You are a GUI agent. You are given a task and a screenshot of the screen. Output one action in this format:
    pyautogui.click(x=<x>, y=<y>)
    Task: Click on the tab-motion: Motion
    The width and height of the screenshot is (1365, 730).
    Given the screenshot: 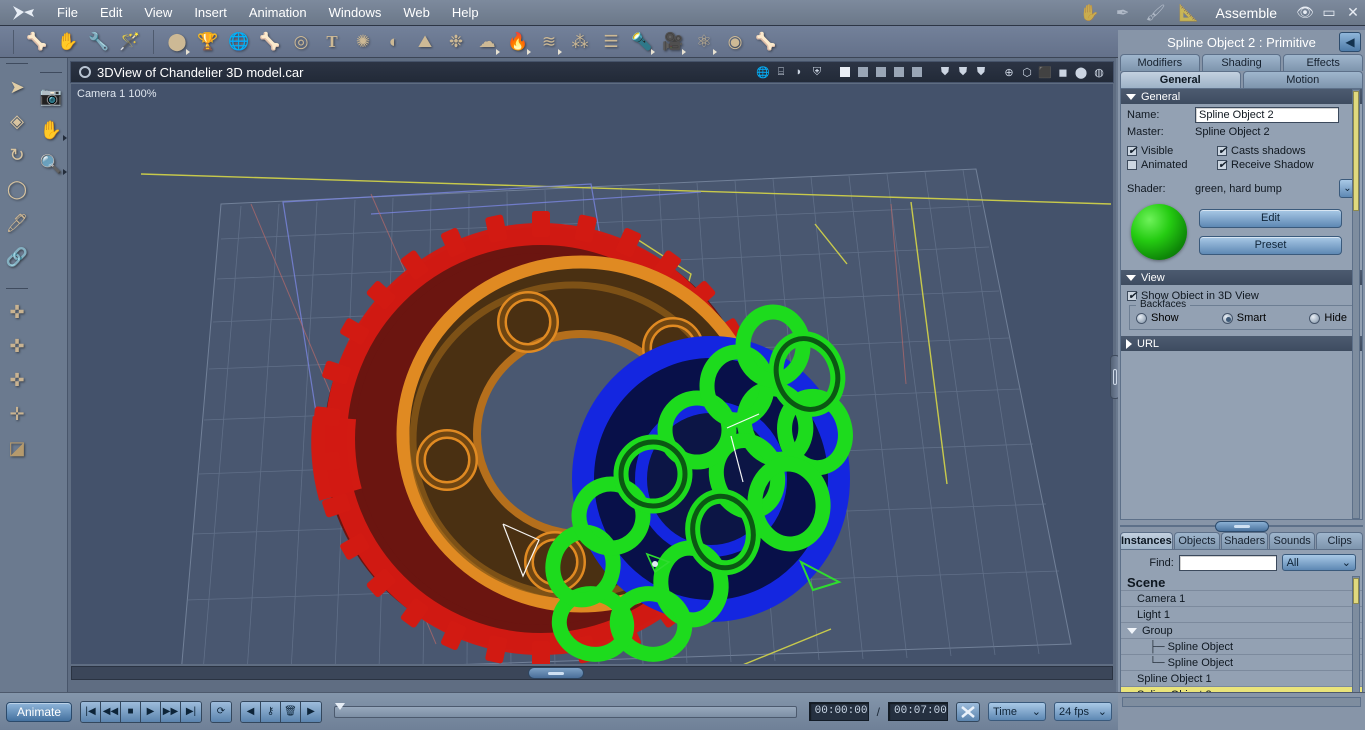 What is the action you would take?
    pyautogui.click(x=1302, y=79)
    